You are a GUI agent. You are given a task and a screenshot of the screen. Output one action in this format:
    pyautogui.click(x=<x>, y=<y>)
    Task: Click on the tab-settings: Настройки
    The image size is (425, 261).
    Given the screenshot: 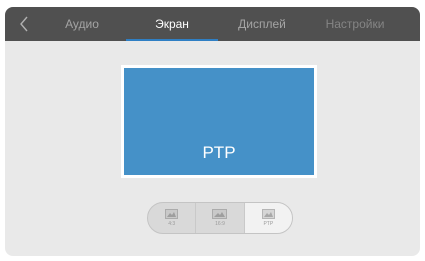 What is the action you would take?
    pyautogui.click(x=355, y=24)
    